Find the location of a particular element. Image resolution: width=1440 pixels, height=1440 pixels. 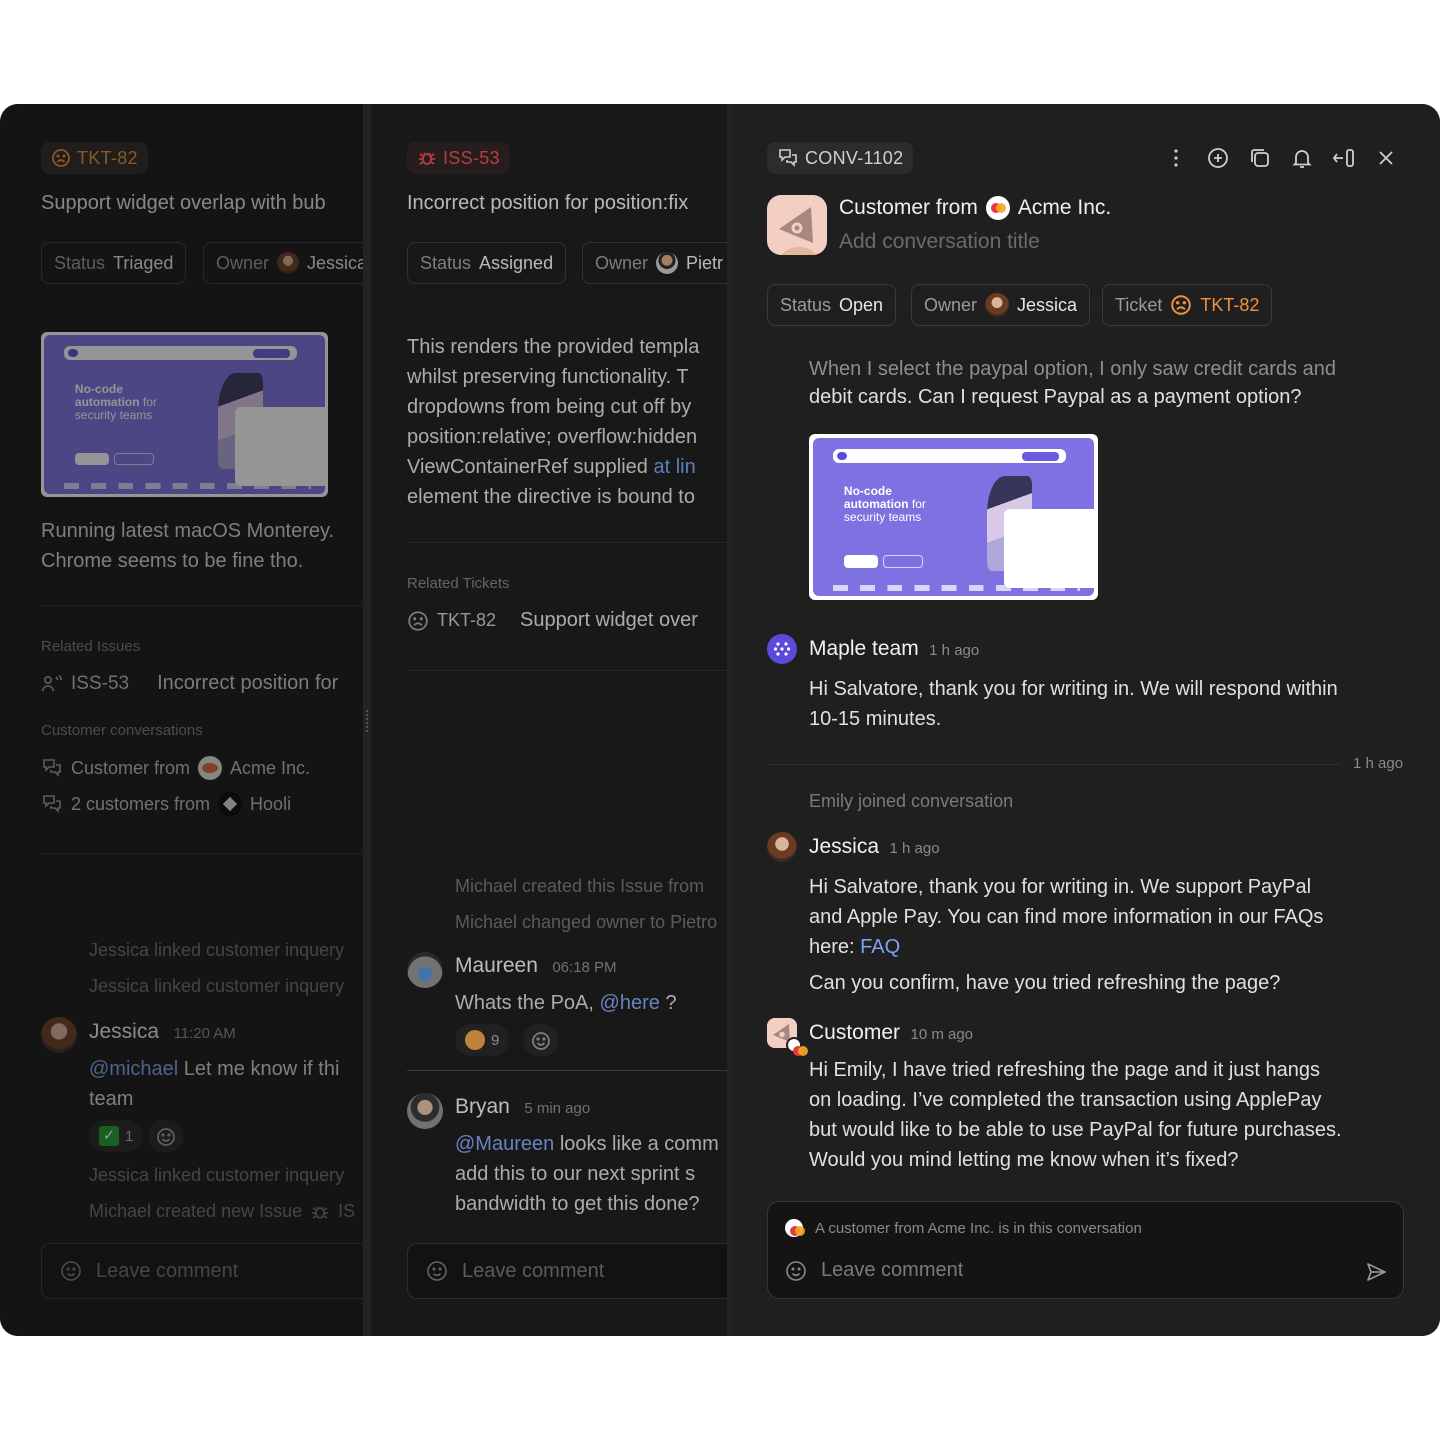

related-issue-item: ISS-53 Incorrect position for is located at coordinates (189, 683).